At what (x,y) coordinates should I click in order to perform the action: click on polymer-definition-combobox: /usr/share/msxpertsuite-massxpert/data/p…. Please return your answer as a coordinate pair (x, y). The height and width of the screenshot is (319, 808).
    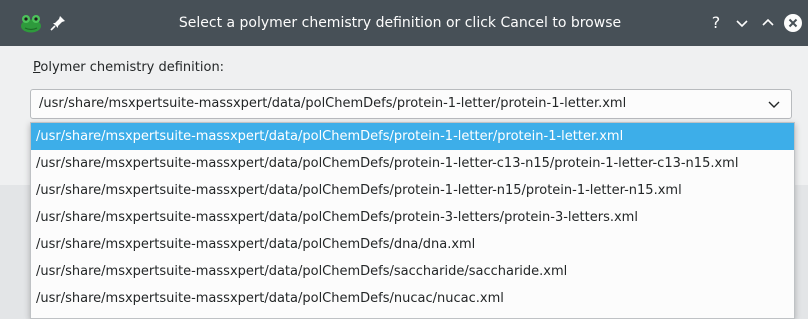
    Looking at the image, I should click on (411, 104).